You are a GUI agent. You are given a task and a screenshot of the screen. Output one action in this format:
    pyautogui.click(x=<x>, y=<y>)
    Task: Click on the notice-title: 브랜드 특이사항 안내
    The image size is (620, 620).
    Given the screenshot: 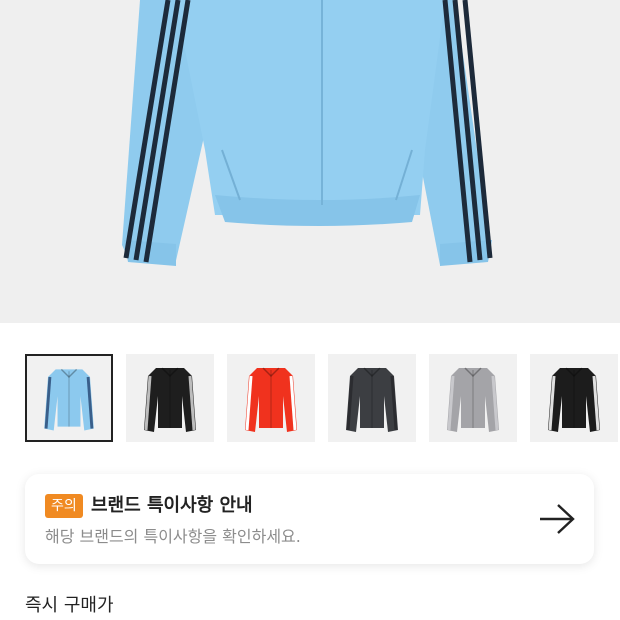 What is the action you would take?
    pyautogui.click(x=172, y=505)
    